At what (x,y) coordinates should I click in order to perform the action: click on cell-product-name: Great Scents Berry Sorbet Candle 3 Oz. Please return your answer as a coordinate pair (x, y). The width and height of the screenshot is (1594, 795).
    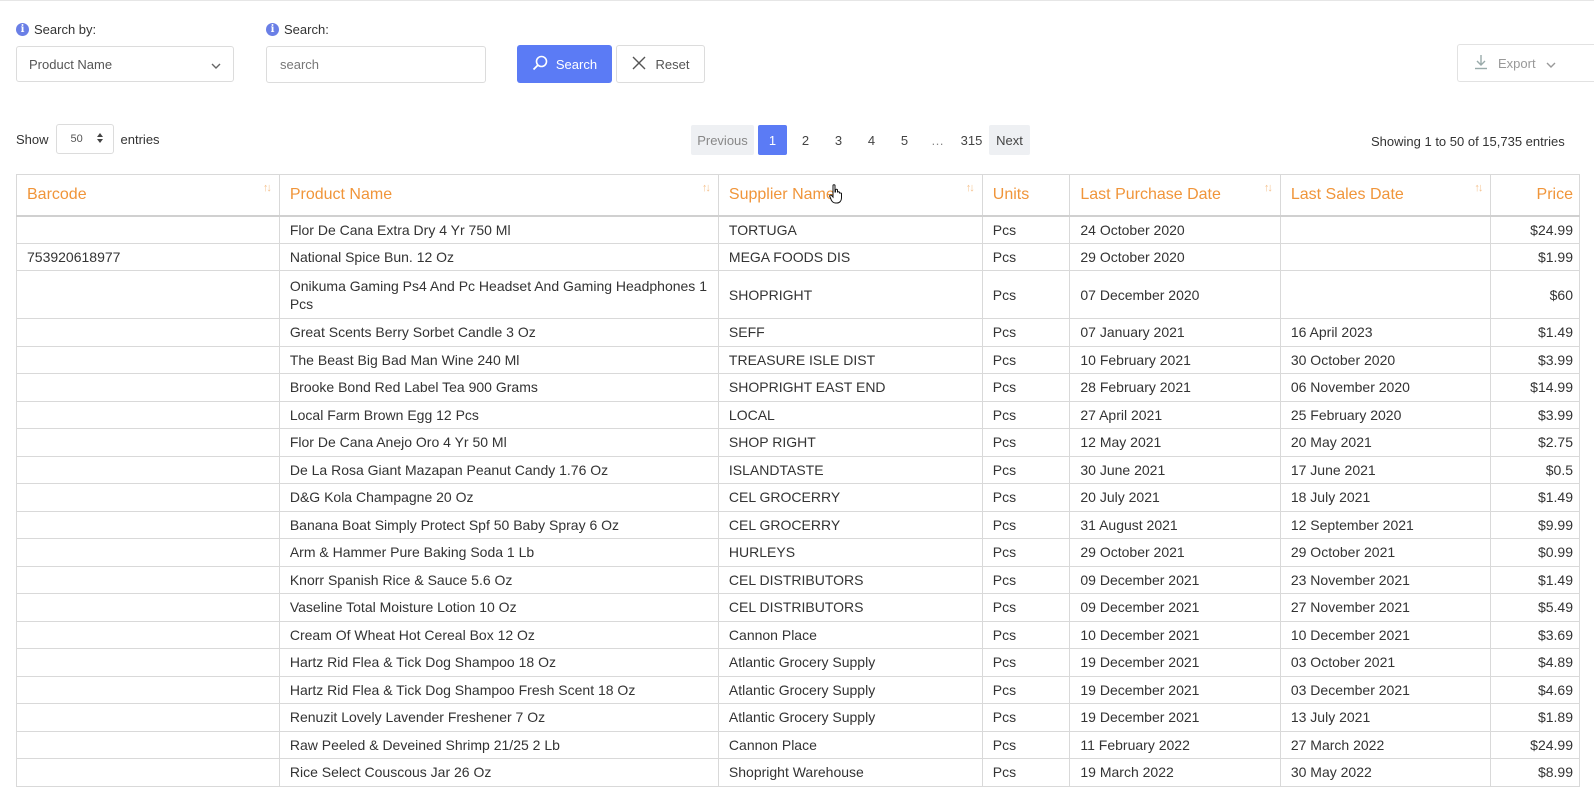
    Looking at the image, I should click on (498, 332).